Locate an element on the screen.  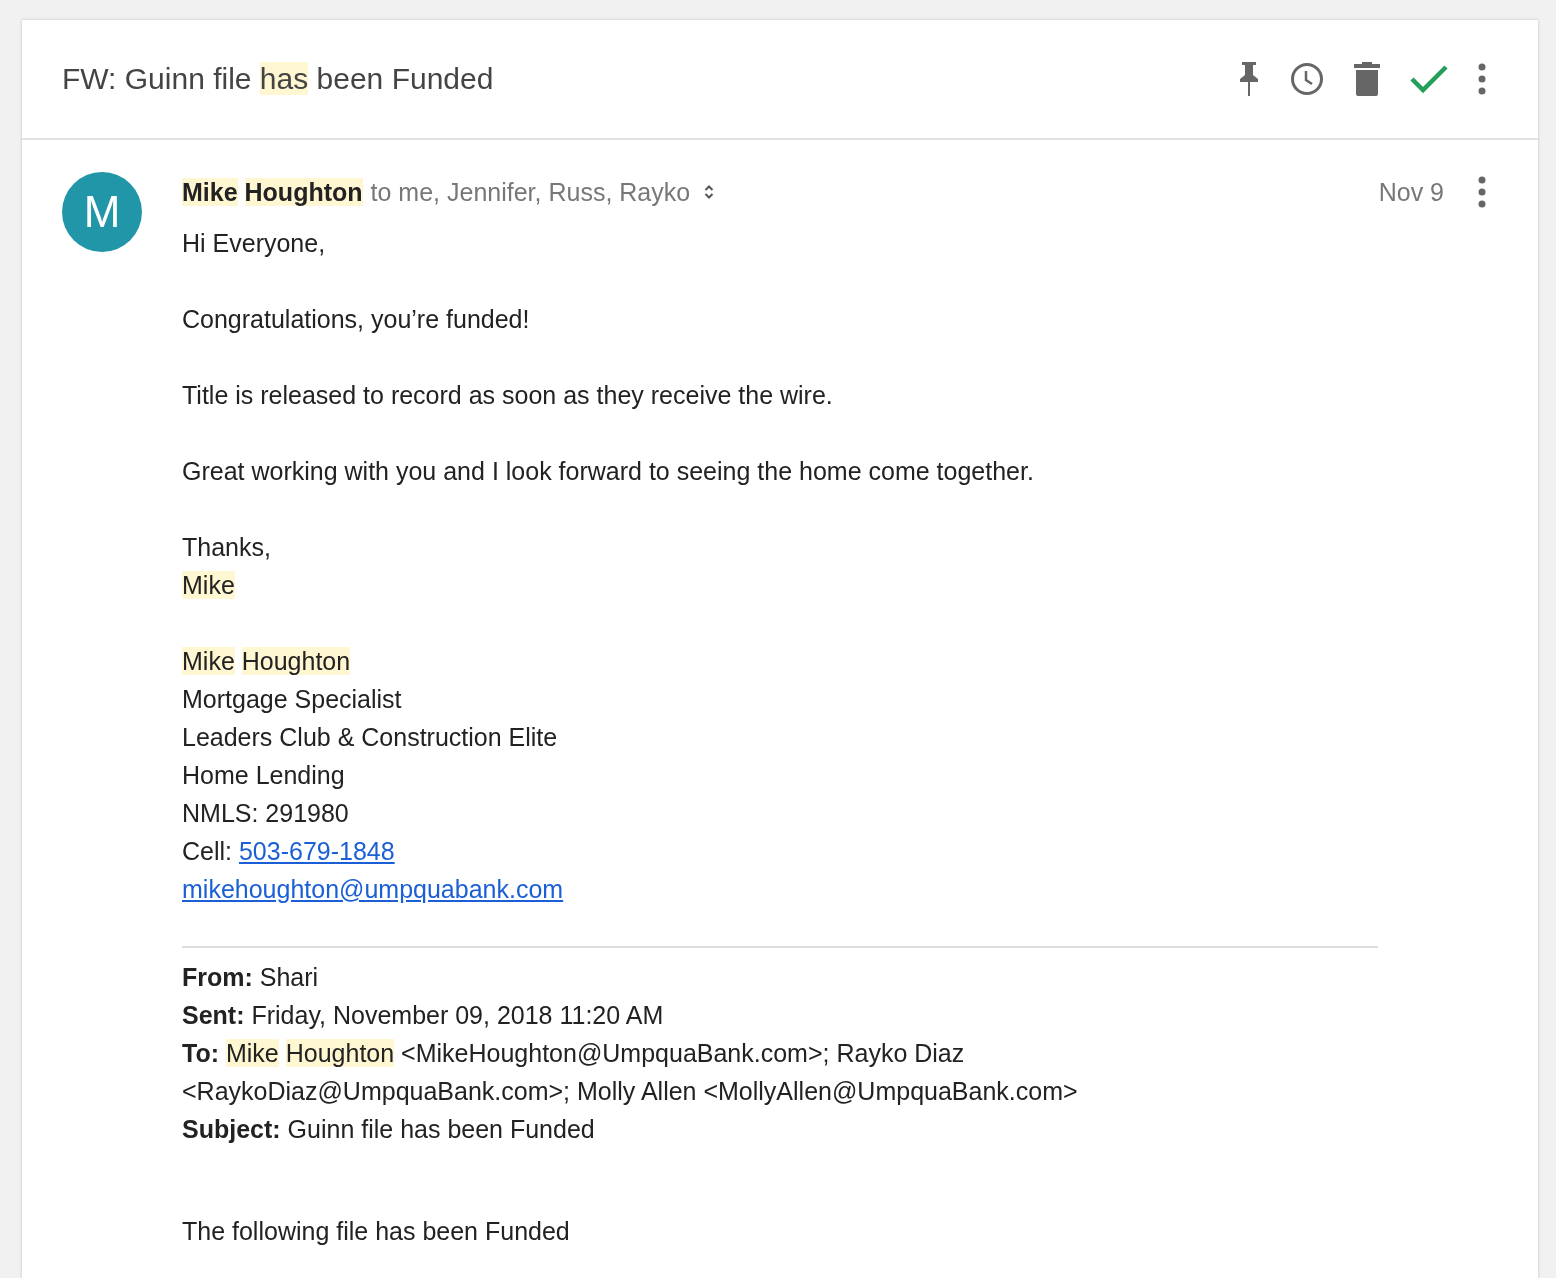
body-text: Home Lending is located at coordinates (264, 775).